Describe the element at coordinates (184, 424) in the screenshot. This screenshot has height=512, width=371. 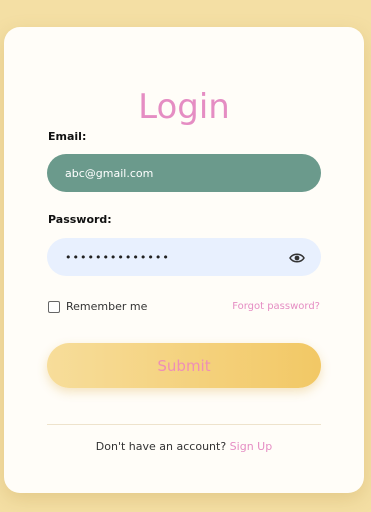
I see `divider` at that location.